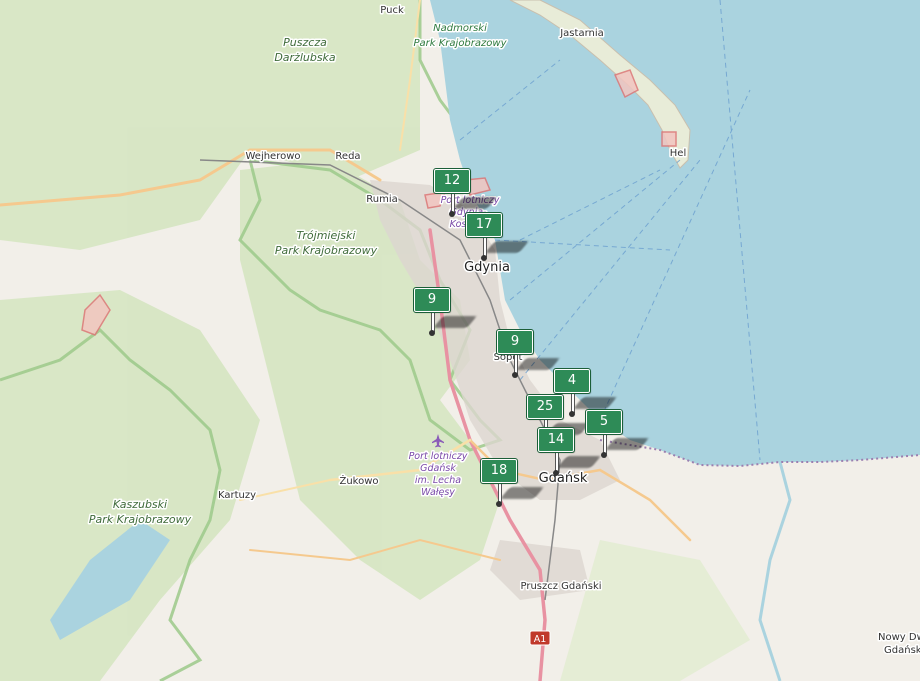  Describe the element at coordinates (572, 381) in the screenshot. I see `marker-count: 4` at that location.